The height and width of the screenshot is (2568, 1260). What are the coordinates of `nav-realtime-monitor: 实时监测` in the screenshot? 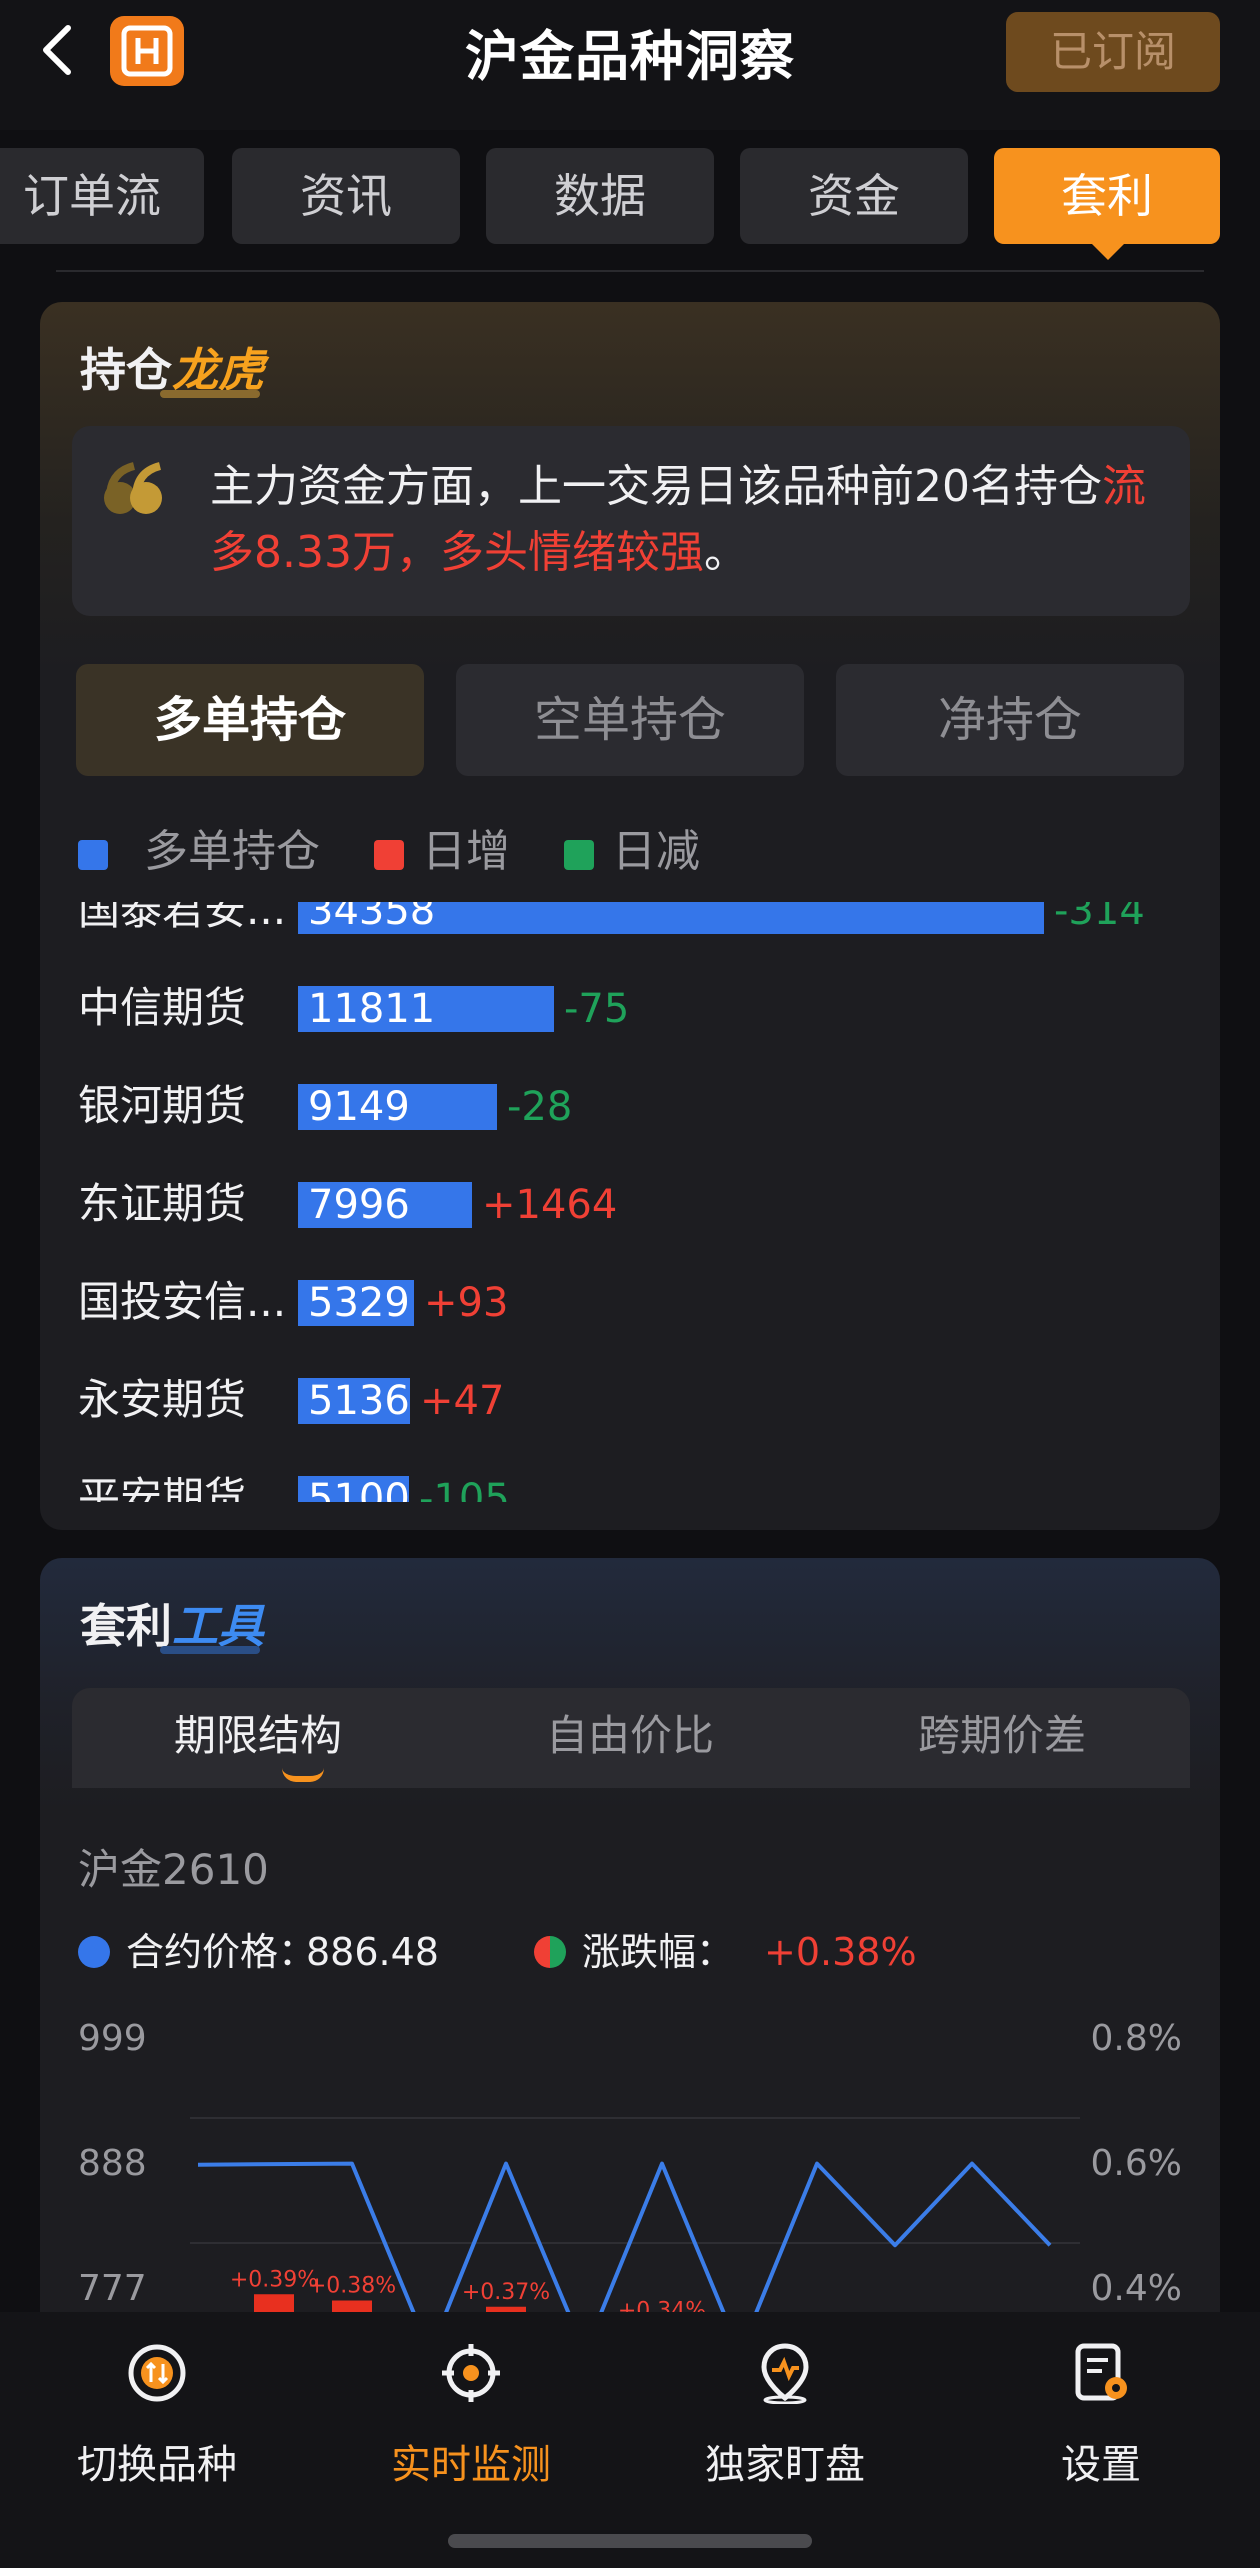 It's located at (471, 2417).